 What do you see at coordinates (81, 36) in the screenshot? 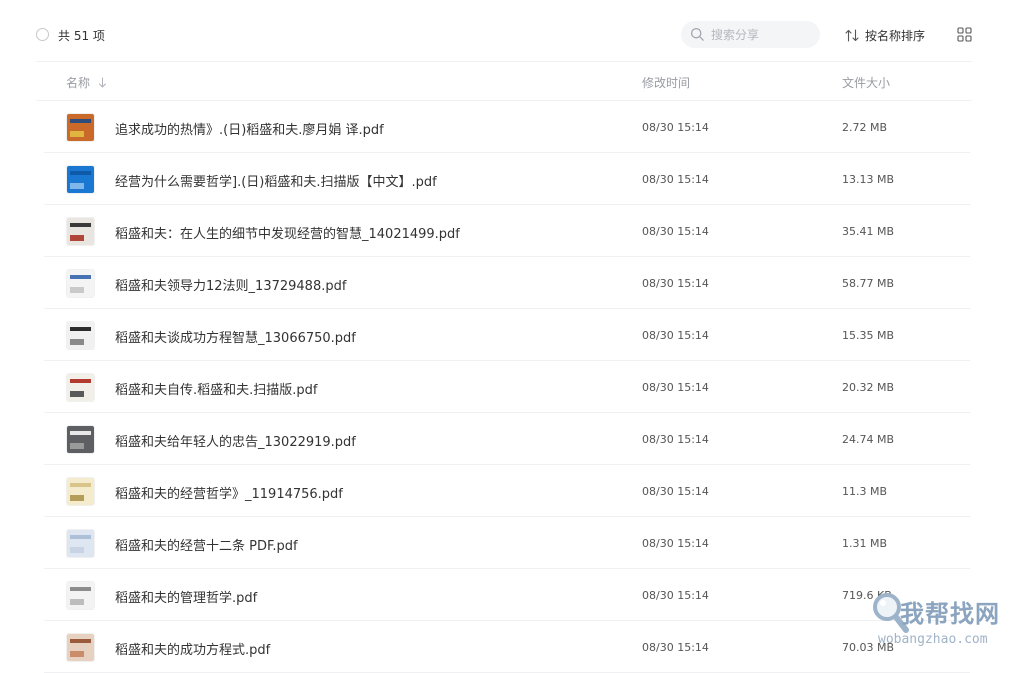
I see `item-count: 共 51 项` at bounding box center [81, 36].